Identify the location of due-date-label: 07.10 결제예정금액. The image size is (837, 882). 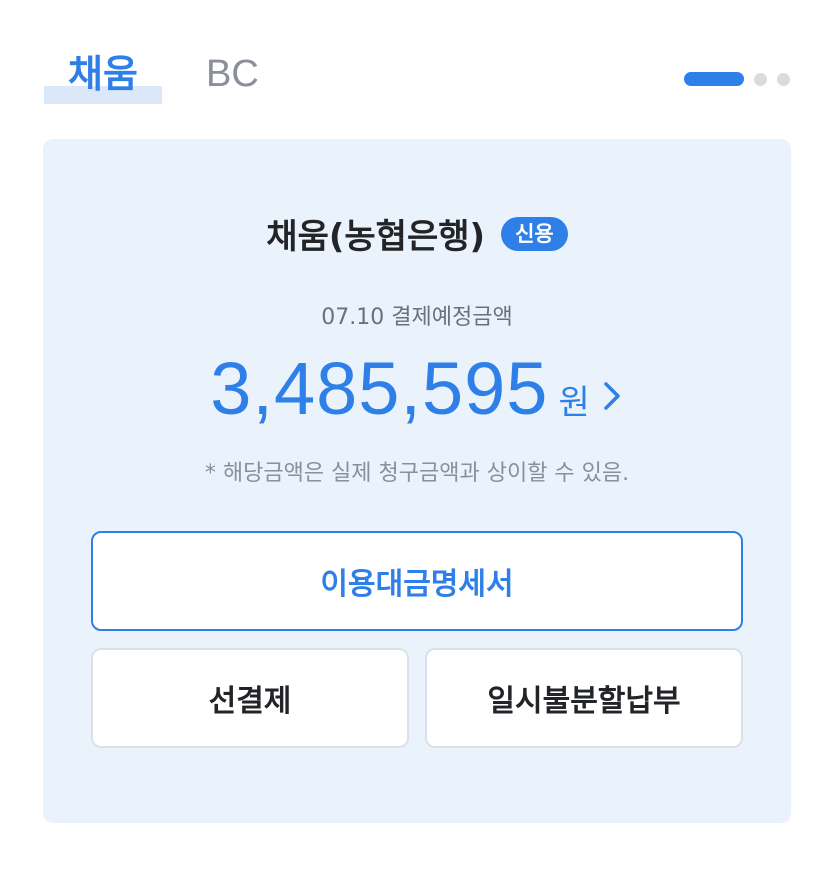
(417, 317).